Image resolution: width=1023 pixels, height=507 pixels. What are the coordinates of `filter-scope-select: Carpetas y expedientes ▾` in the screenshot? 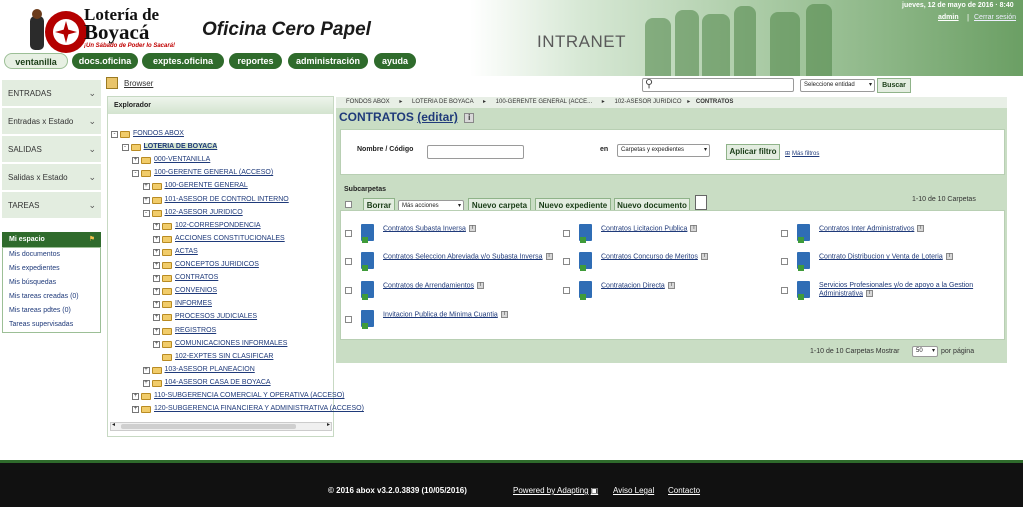 It's located at (663, 150).